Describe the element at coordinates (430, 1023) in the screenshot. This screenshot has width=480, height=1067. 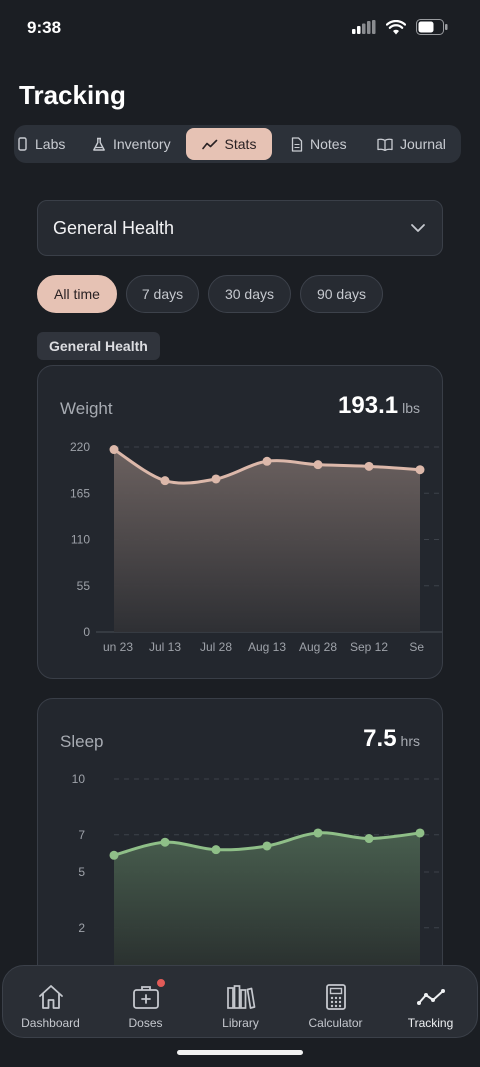
I see `nav-label: Tracking` at that location.